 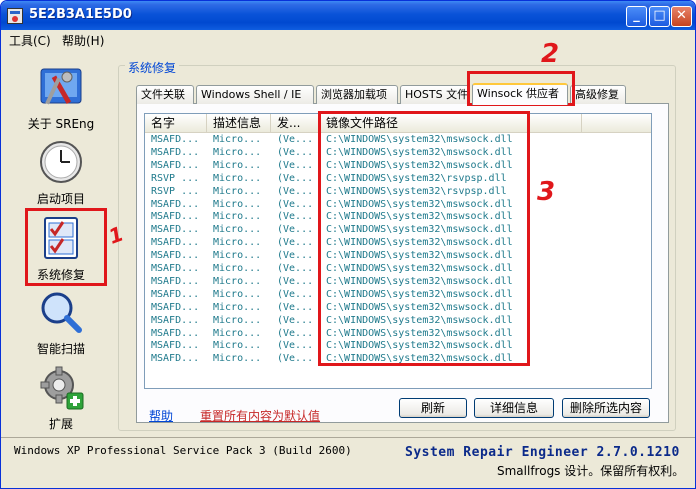 What do you see at coordinates (15, 16) in the screenshot?
I see `app-icon` at bounding box center [15, 16].